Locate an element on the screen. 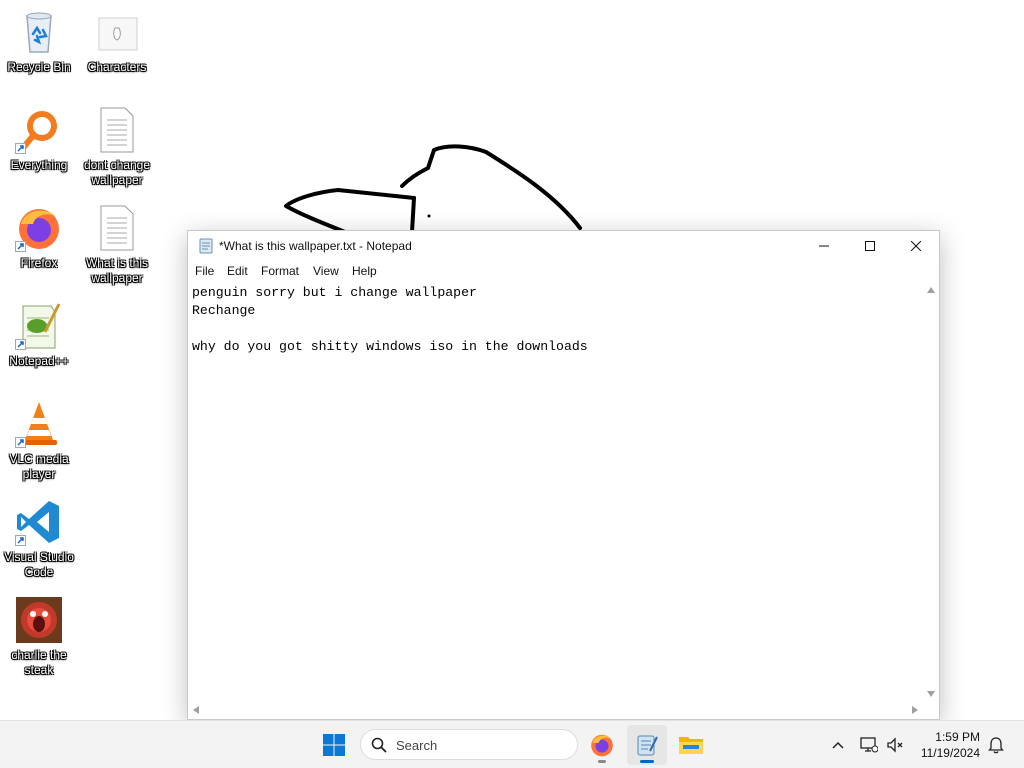 The height and width of the screenshot is (768, 1024). vertical-scrollbar is located at coordinates (931, 492).